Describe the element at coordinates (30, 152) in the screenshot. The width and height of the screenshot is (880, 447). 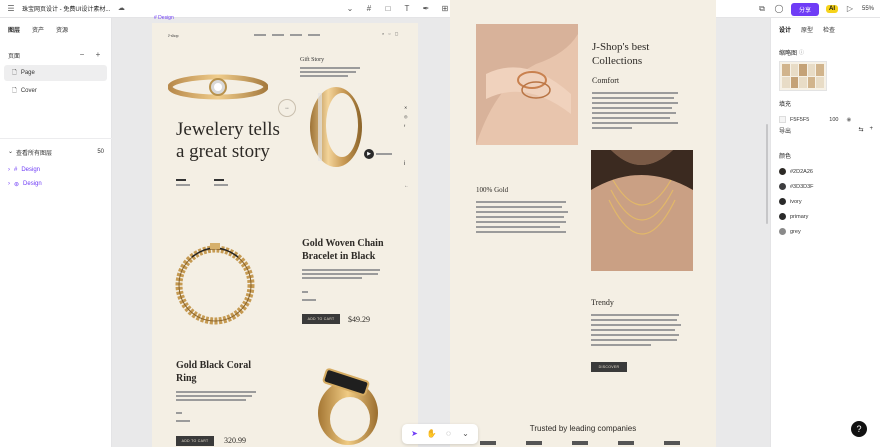
I see `layers-label: ⌄ 查看所有图层` at that location.